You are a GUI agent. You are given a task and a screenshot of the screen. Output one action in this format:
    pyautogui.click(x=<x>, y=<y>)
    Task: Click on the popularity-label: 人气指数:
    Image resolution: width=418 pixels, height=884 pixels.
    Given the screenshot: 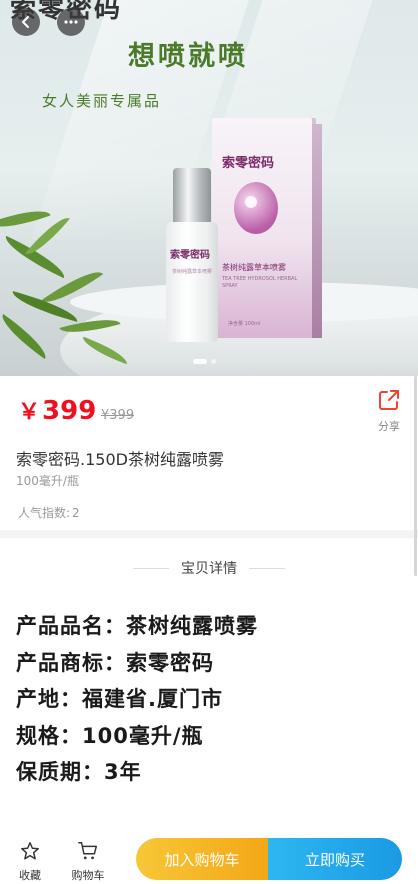 What is the action you would take?
    pyautogui.click(x=44, y=513)
    